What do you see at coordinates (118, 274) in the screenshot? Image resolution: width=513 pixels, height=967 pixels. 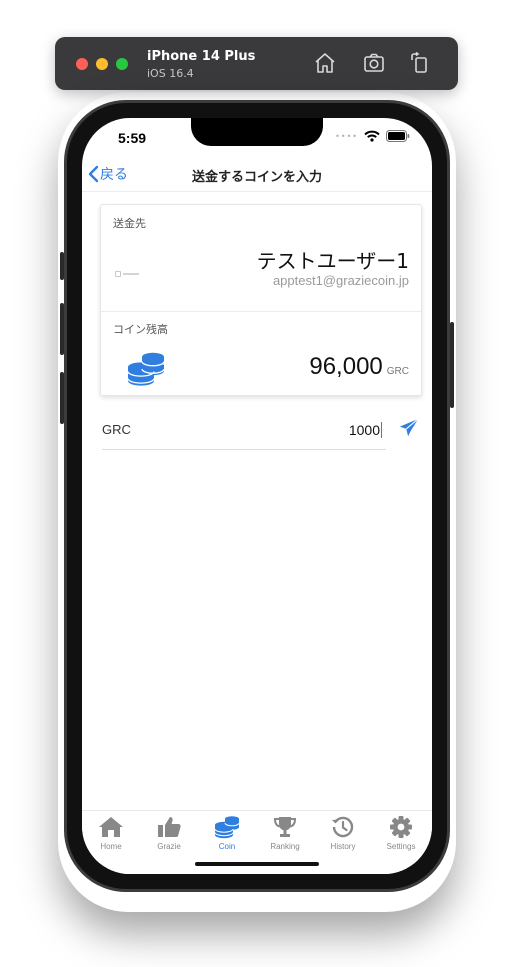 I see `avatar-image-placeholder` at bounding box center [118, 274].